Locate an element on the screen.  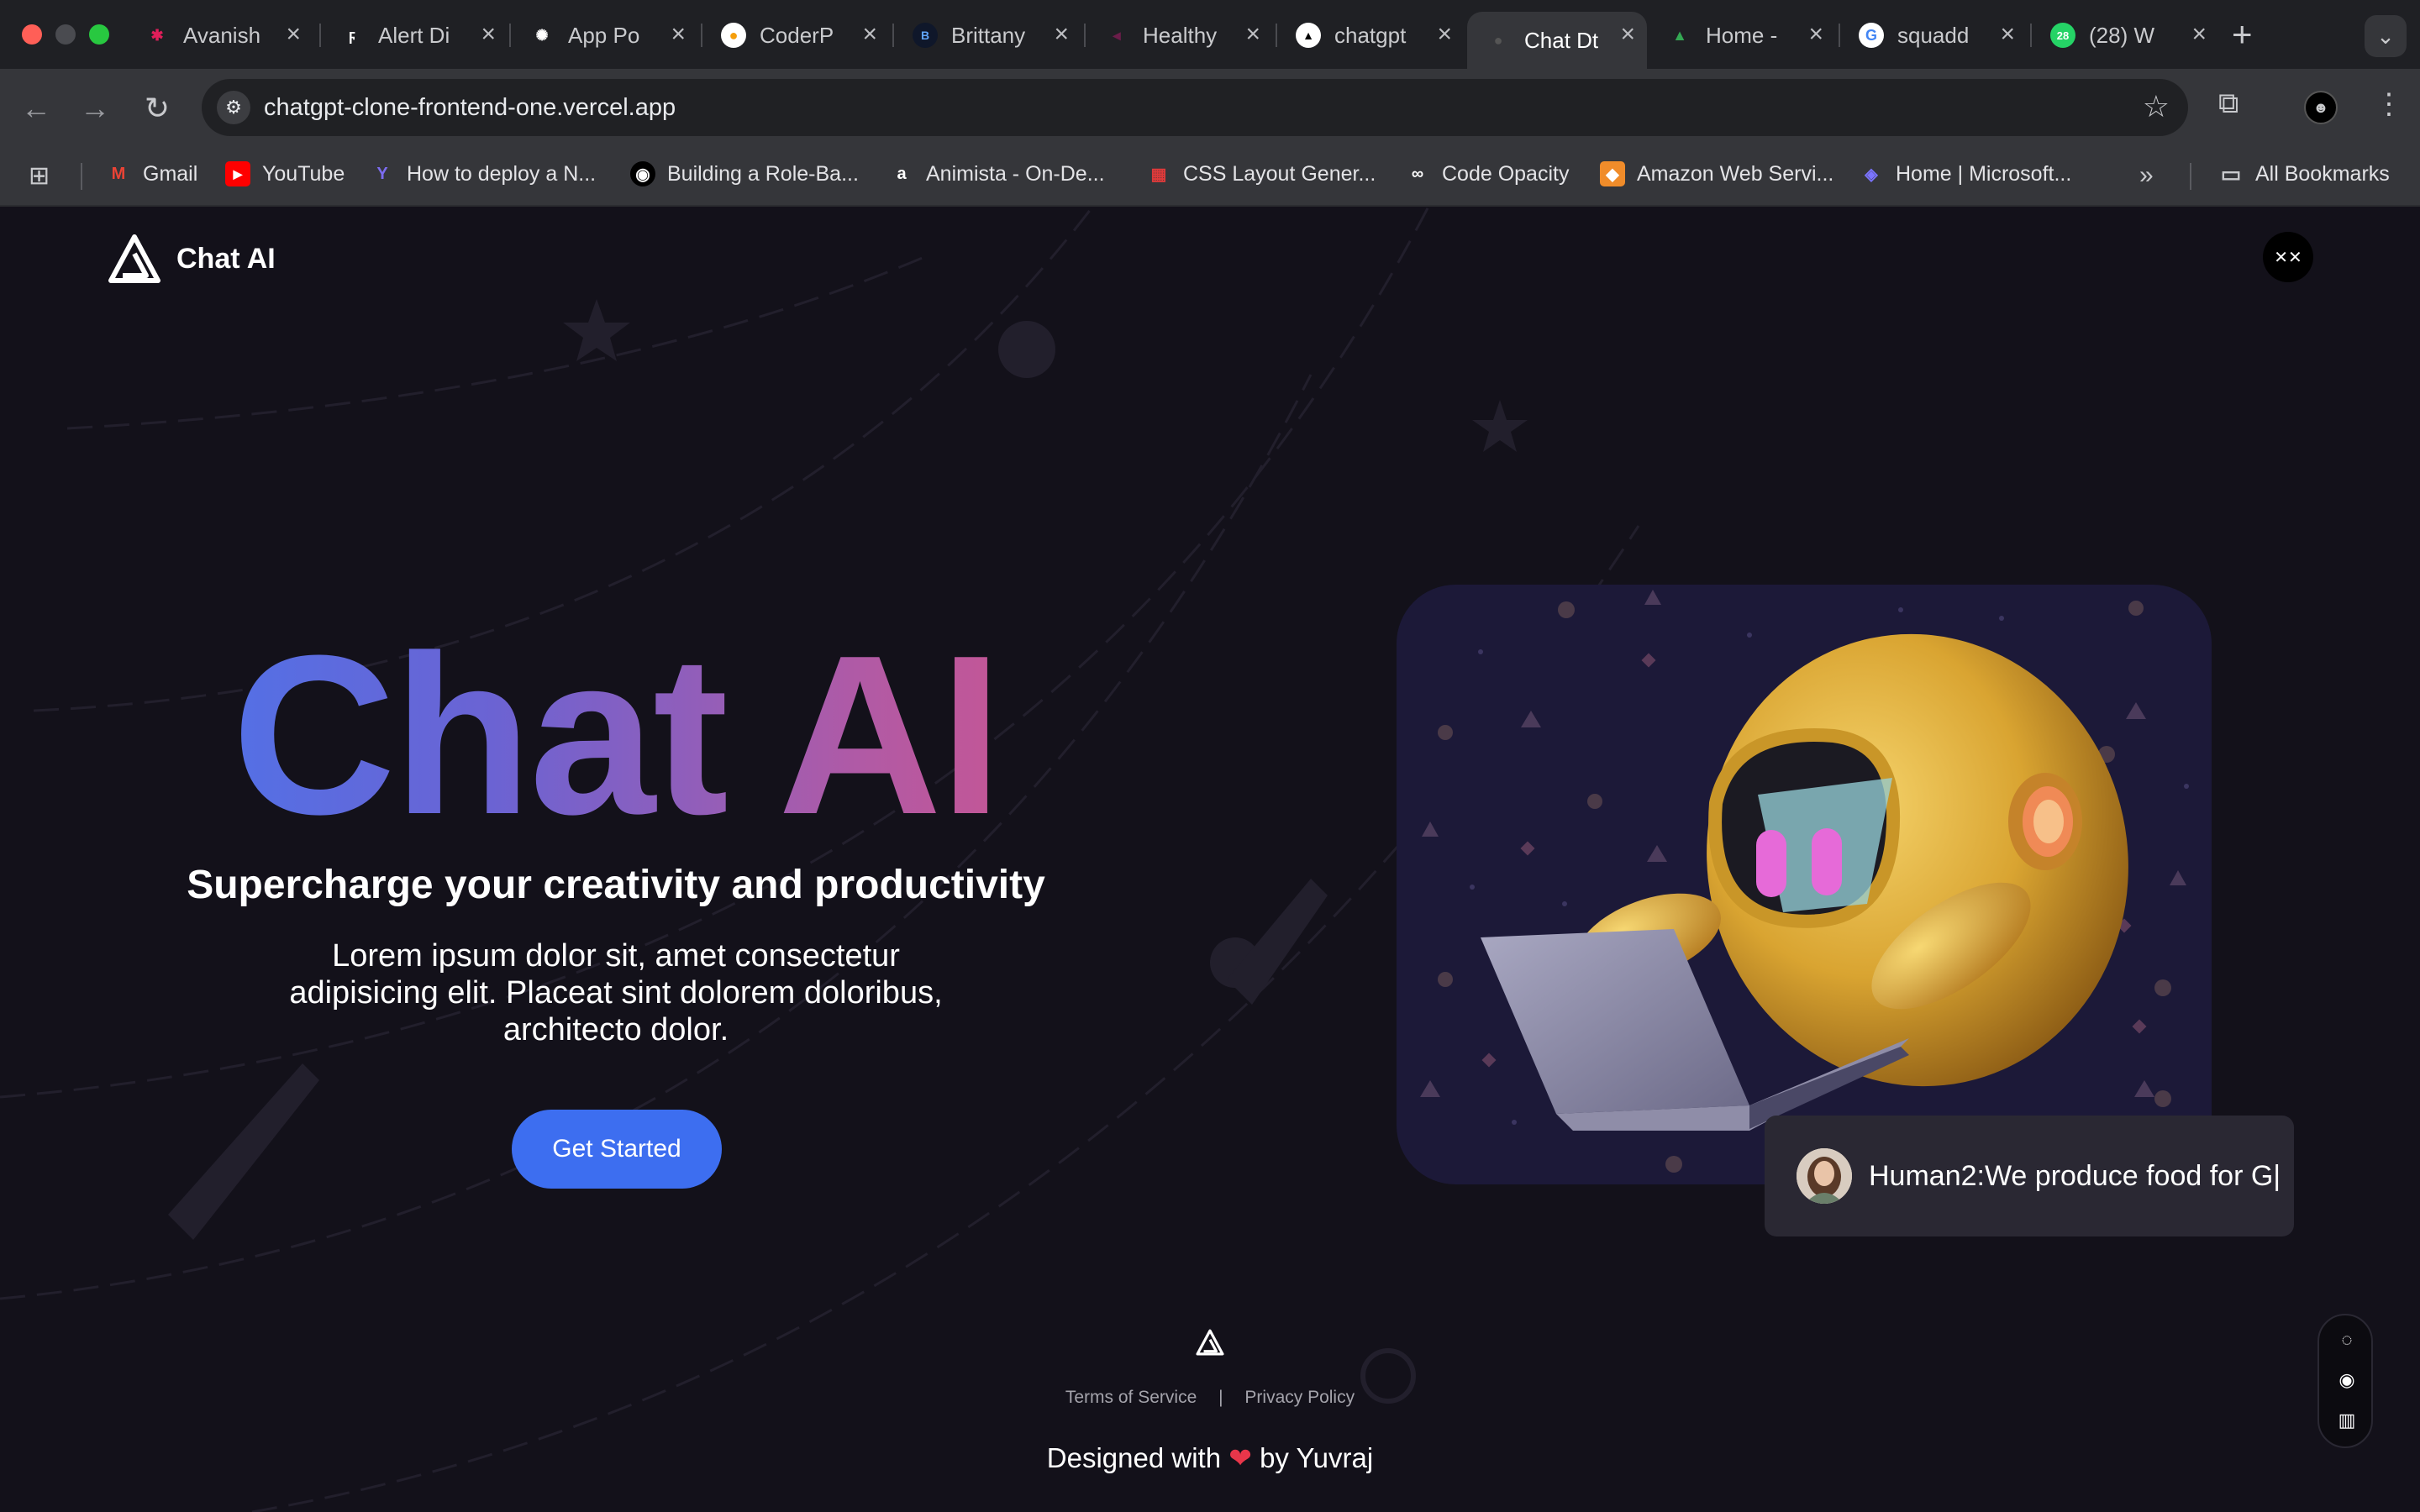
chat-preview-bubble: Human2:We produce food for G| is located at coordinates (2030, 1176).